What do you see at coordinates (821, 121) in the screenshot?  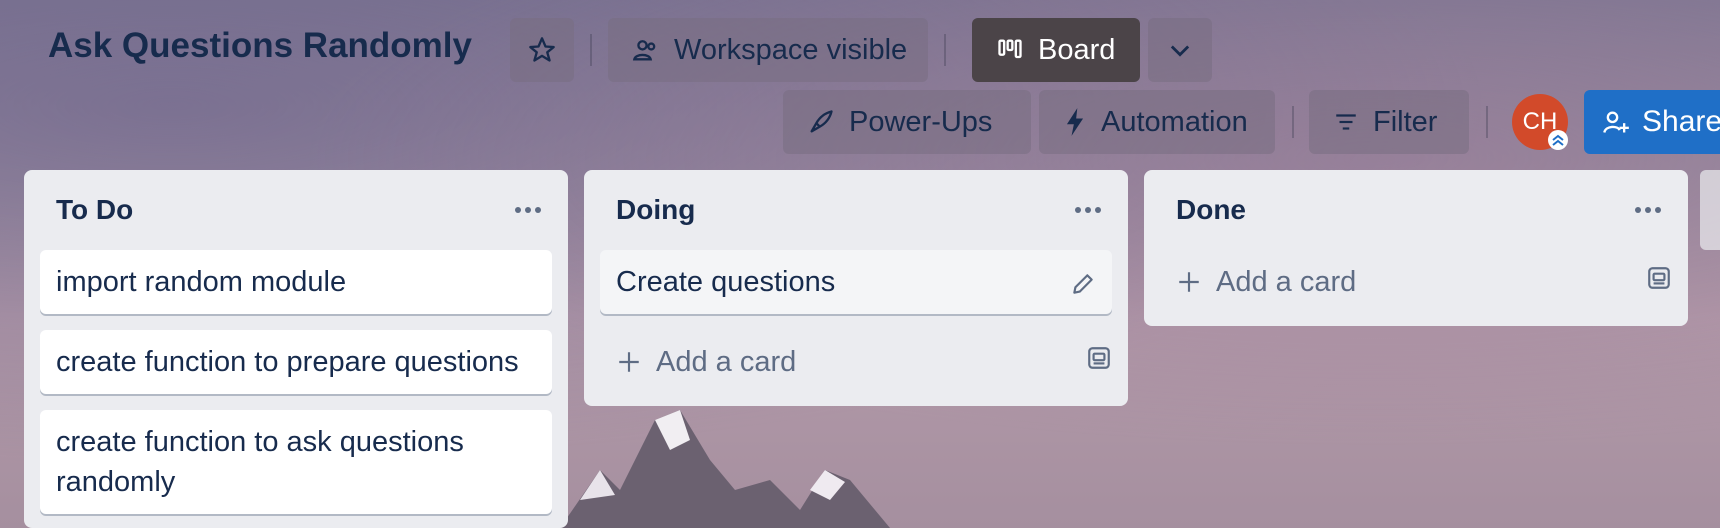 I see `rocket-icon` at bounding box center [821, 121].